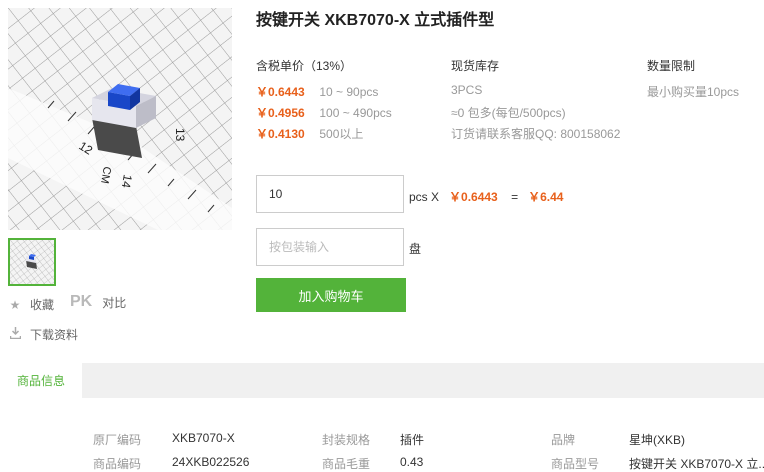 This screenshot has width=764, height=472. I want to click on spec-value: 插件, so click(412, 440).